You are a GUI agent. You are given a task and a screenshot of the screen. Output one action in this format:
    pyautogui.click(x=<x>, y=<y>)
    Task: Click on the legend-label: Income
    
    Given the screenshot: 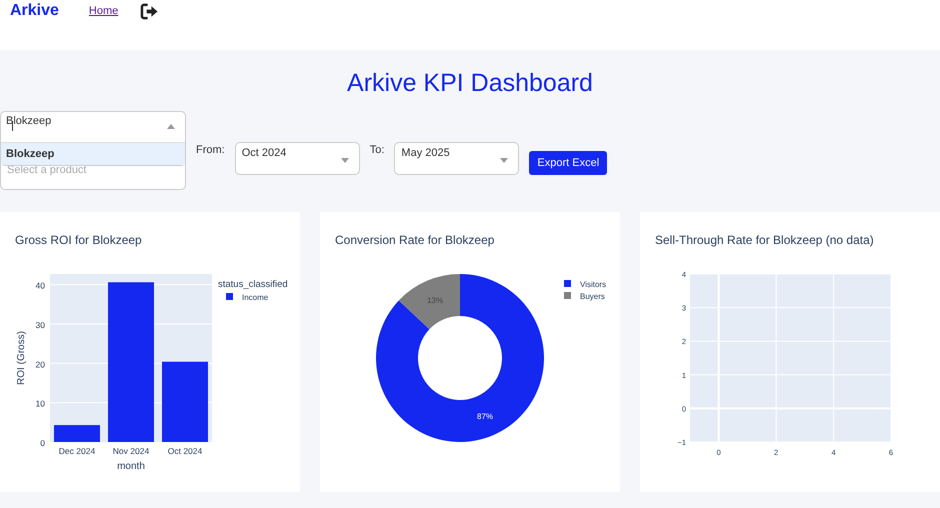 What is the action you would take?
    pyautogui.click(x=255, y=297)
    